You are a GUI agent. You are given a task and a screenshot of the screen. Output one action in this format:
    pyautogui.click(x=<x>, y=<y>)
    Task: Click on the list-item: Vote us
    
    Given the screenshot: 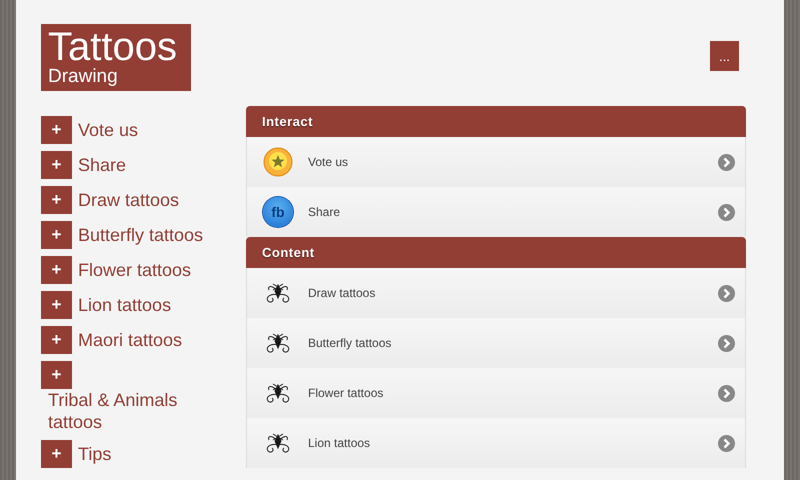 What is the action you would take?
    pyautogui.click(x=496, y=162)
    